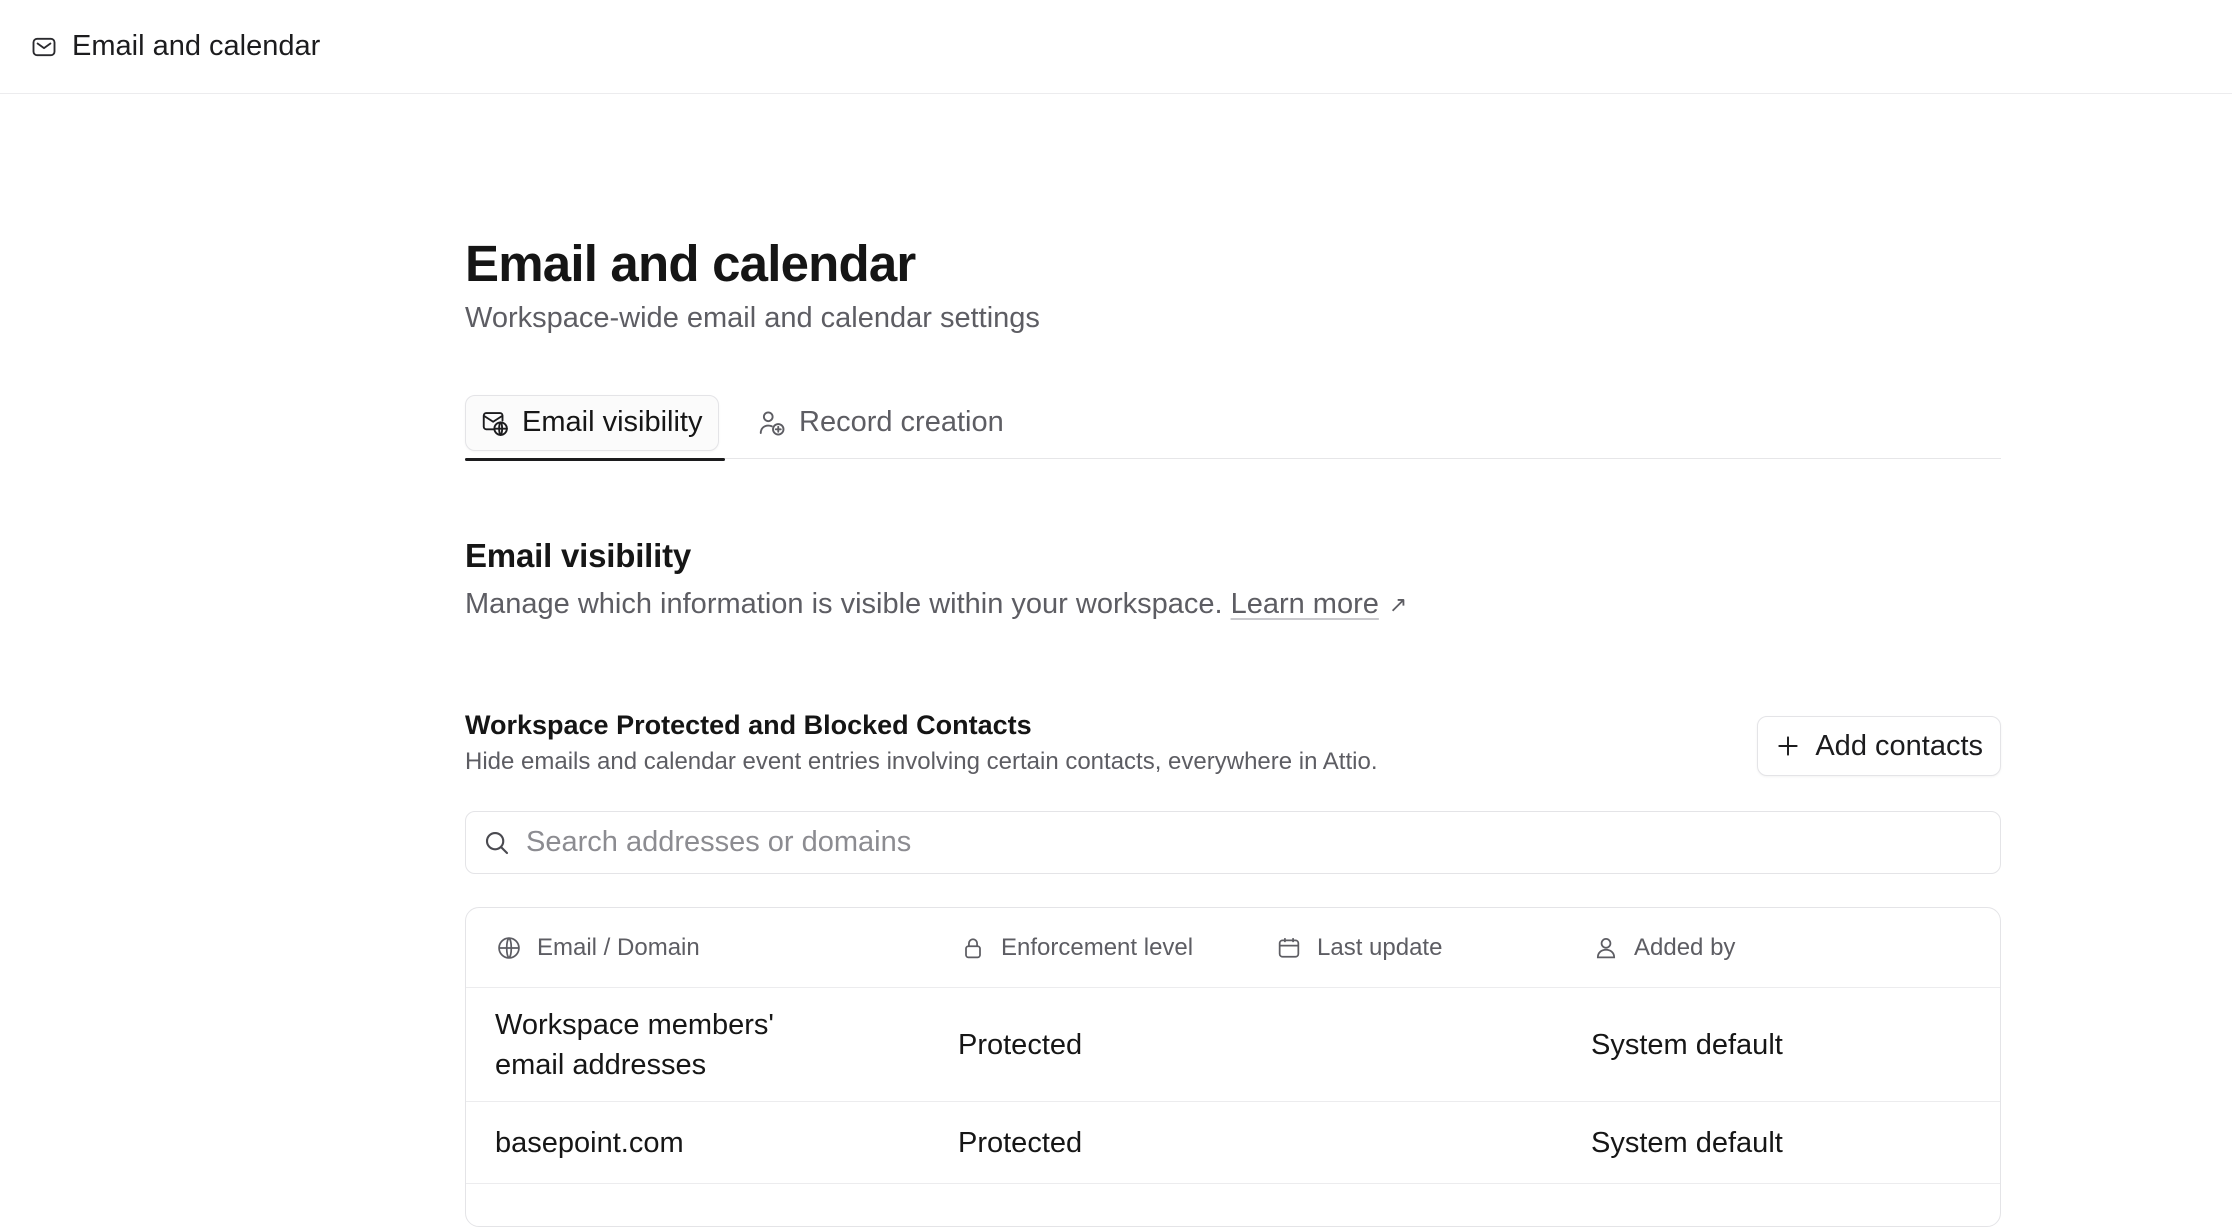 The height and width of the screenshot is (1227, 2232). I want to click on user-add-icon, so click(772, 423).